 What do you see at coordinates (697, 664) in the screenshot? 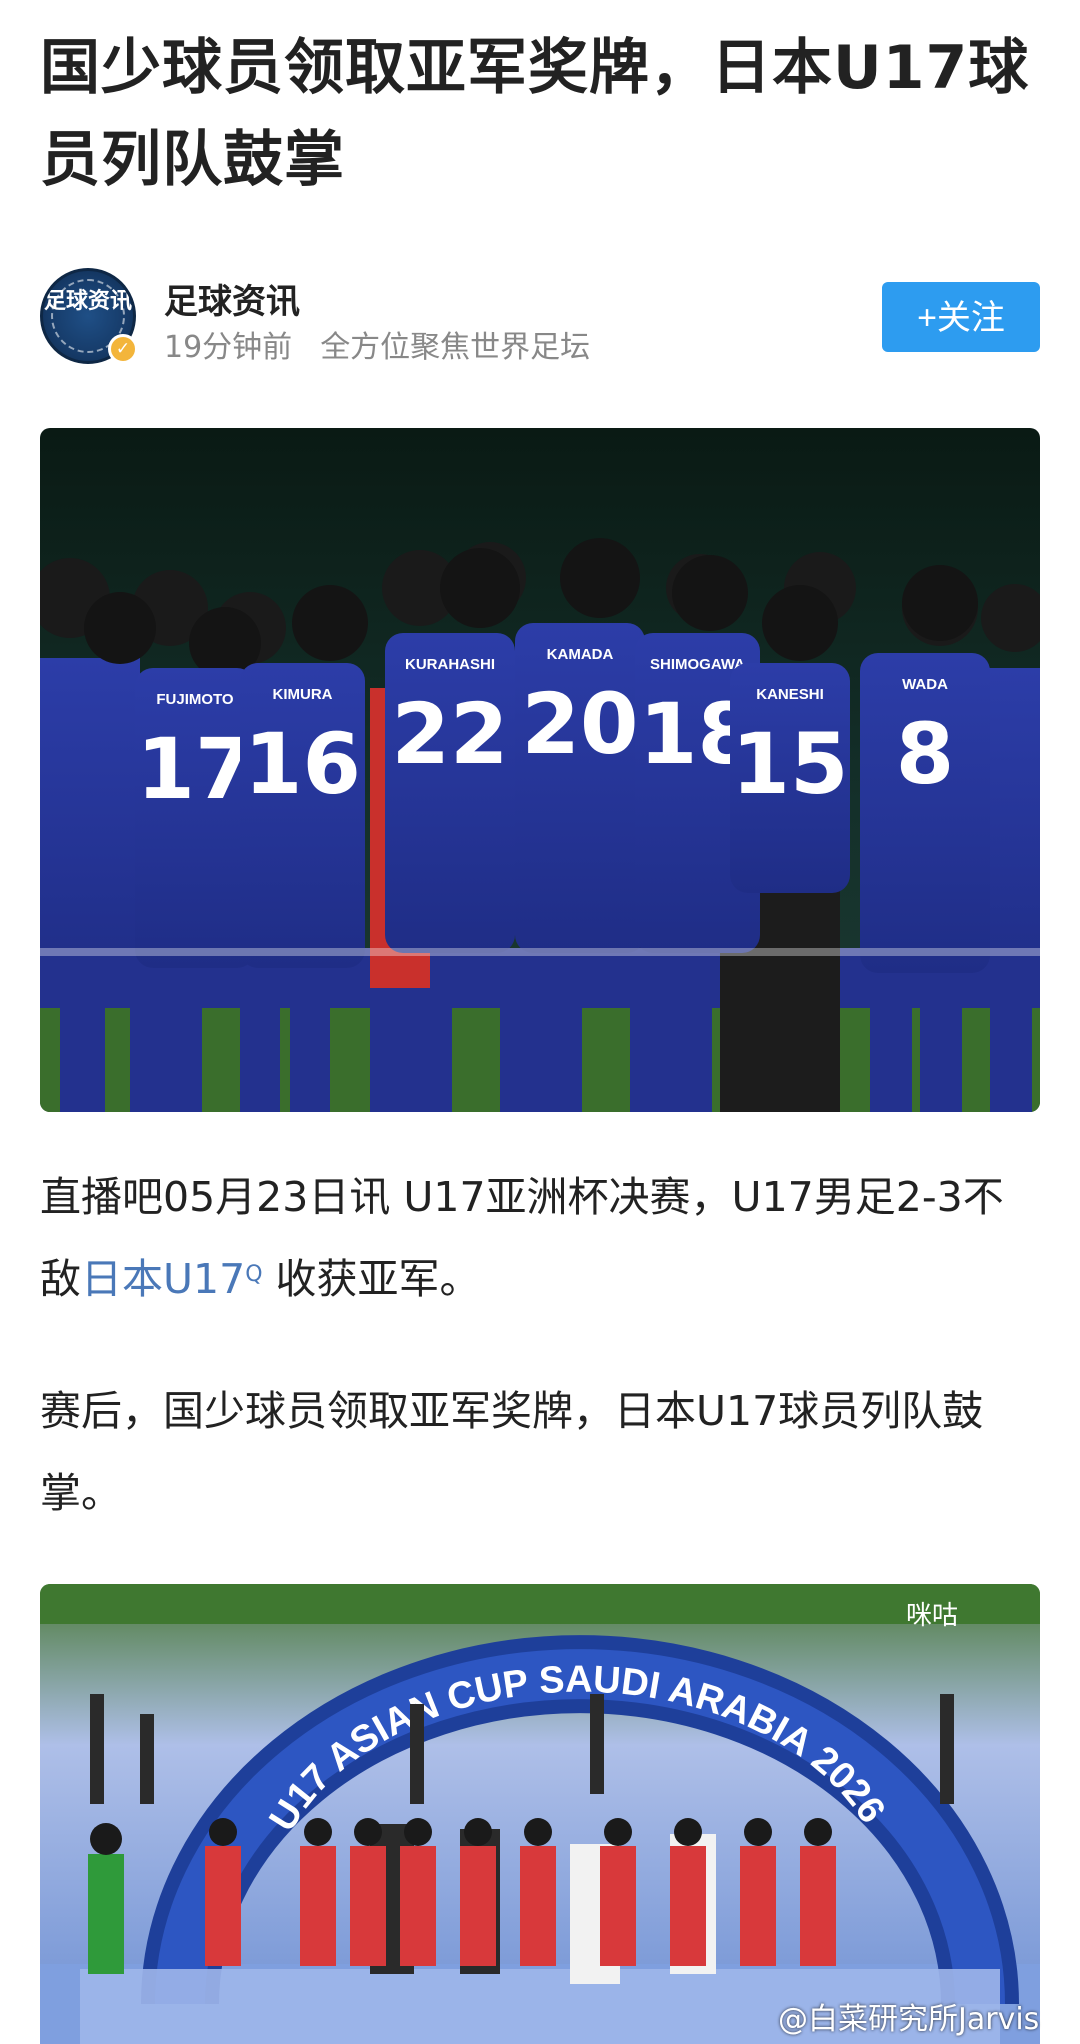
I see `jersey-name-4: SHIMOGAWA` at bounding box center [697, 664].